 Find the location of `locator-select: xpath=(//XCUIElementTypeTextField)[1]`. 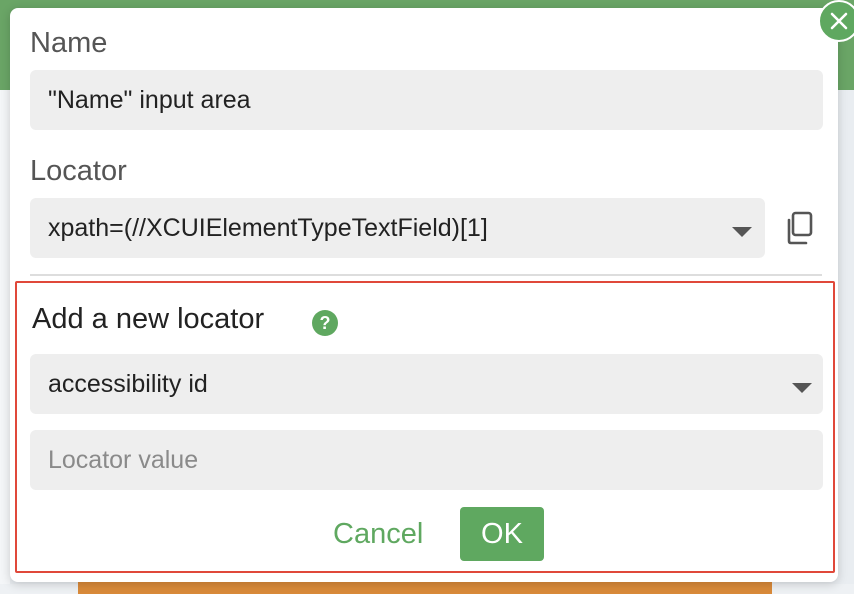

locator-select: xpath=(//XCUIElementTypeTextField)[1] is located at coordinates (397, 228).